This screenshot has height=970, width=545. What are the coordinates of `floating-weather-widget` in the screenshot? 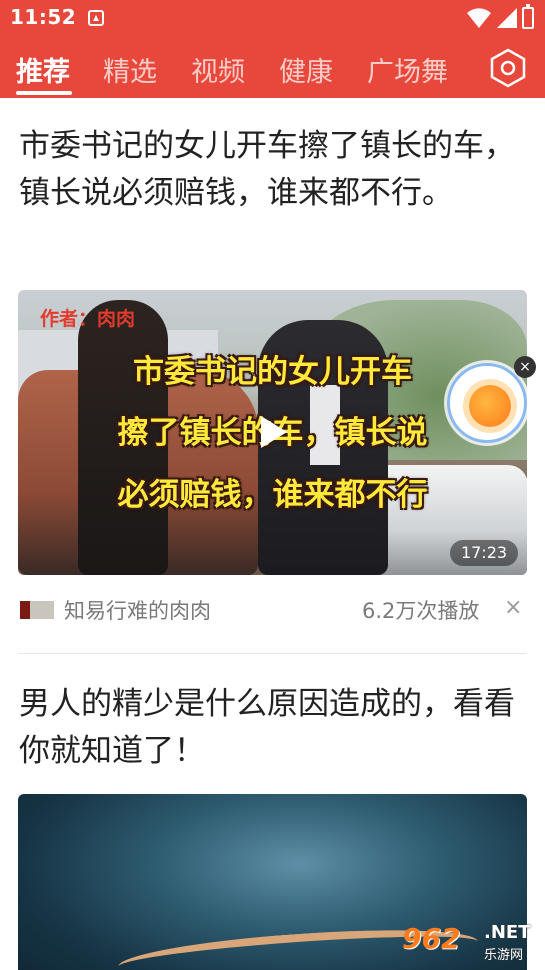 It's located at (487, 403).